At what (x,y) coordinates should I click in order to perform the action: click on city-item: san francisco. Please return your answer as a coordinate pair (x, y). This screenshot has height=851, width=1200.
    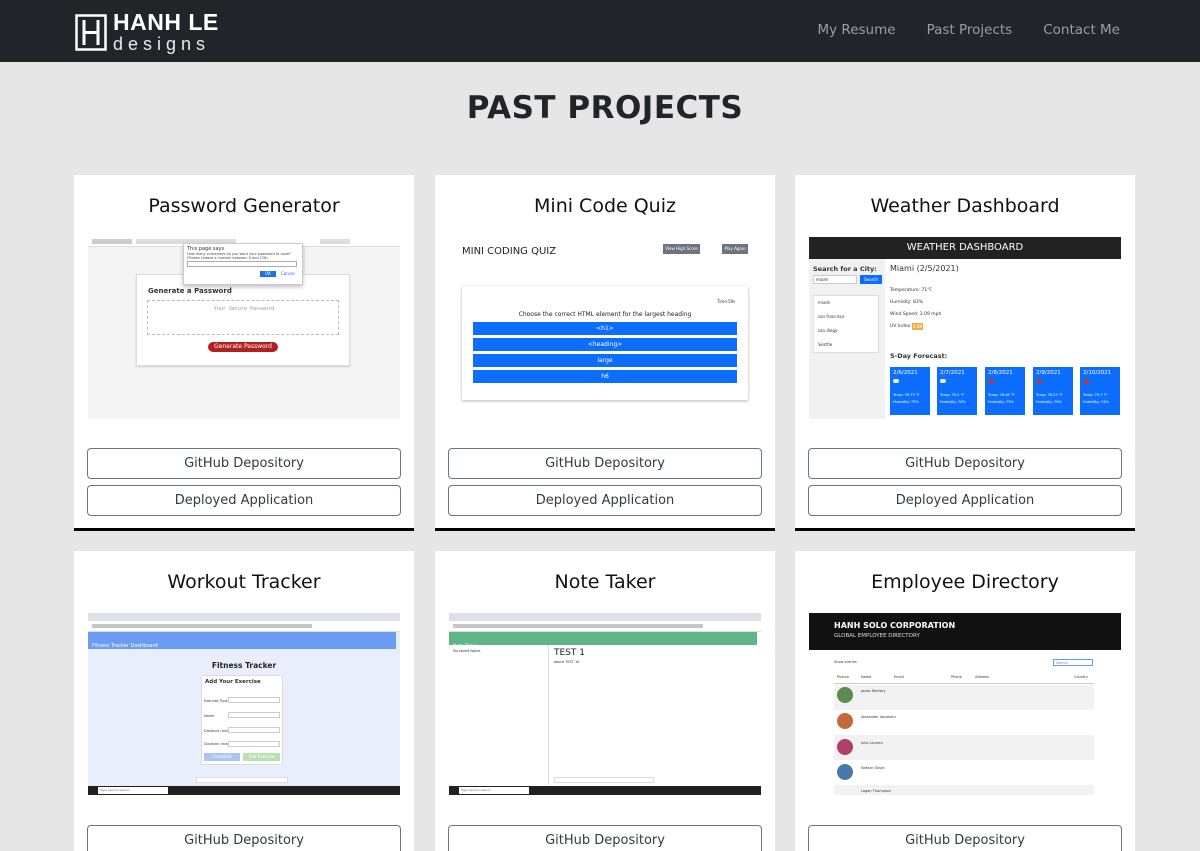
    Looking at the image, I should click on (831, 316).